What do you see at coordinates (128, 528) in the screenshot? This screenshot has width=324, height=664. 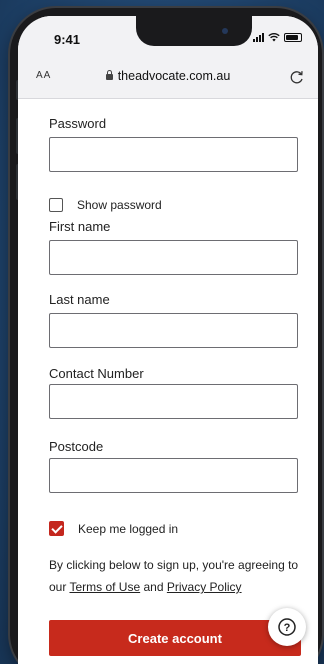 I see `keep-logged-in-label: Keep me logged in` at bounding box center [128, 528].